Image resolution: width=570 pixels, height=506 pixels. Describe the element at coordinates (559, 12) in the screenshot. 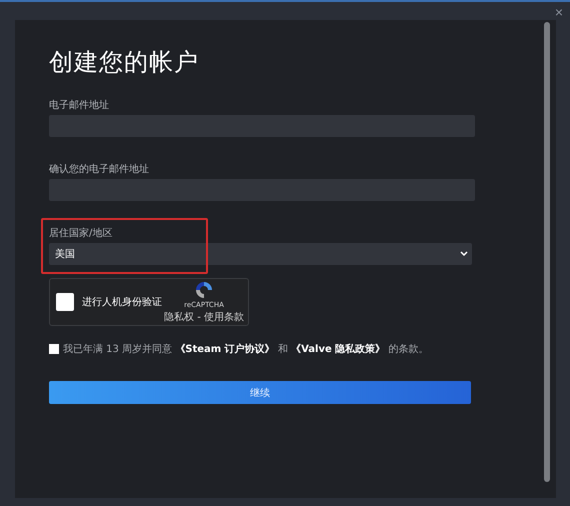

I see `close-button: ×` at that location.